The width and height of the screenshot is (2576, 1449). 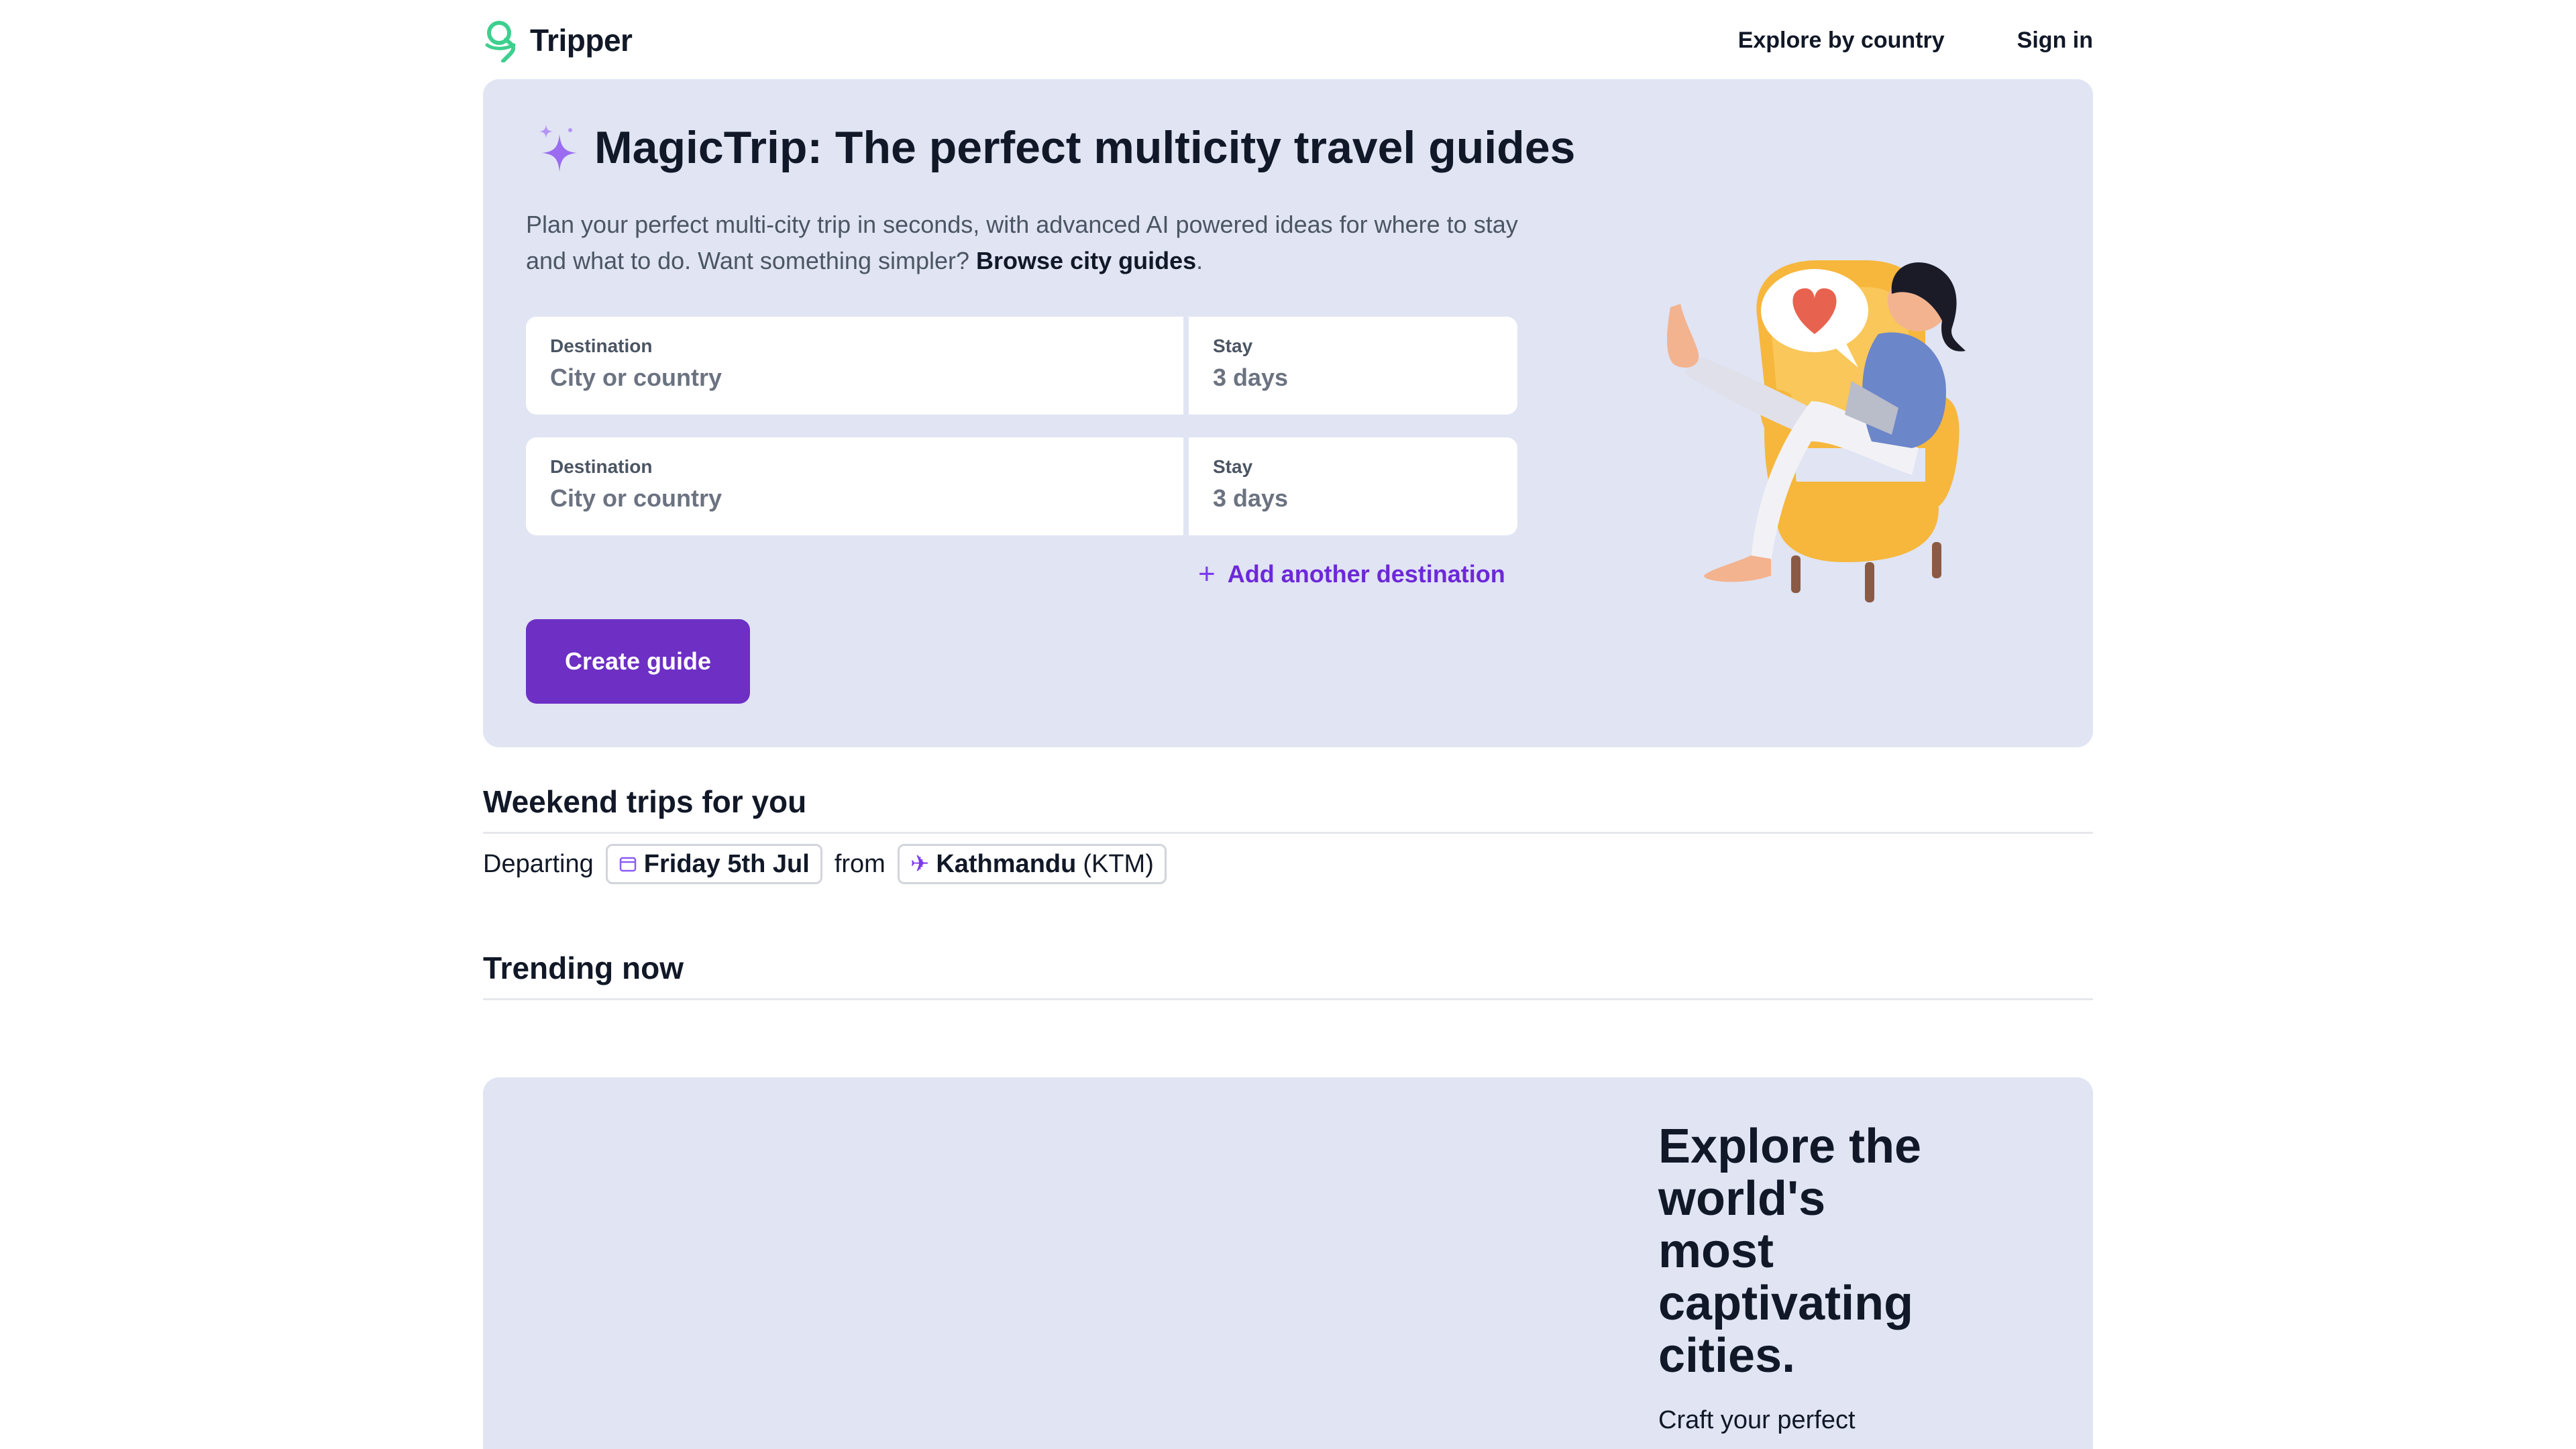 What do you see at coordinates (1006, 863) in the screenshot?
I see `origin-city: Kathmandu` at bounding box center [1006, 863].